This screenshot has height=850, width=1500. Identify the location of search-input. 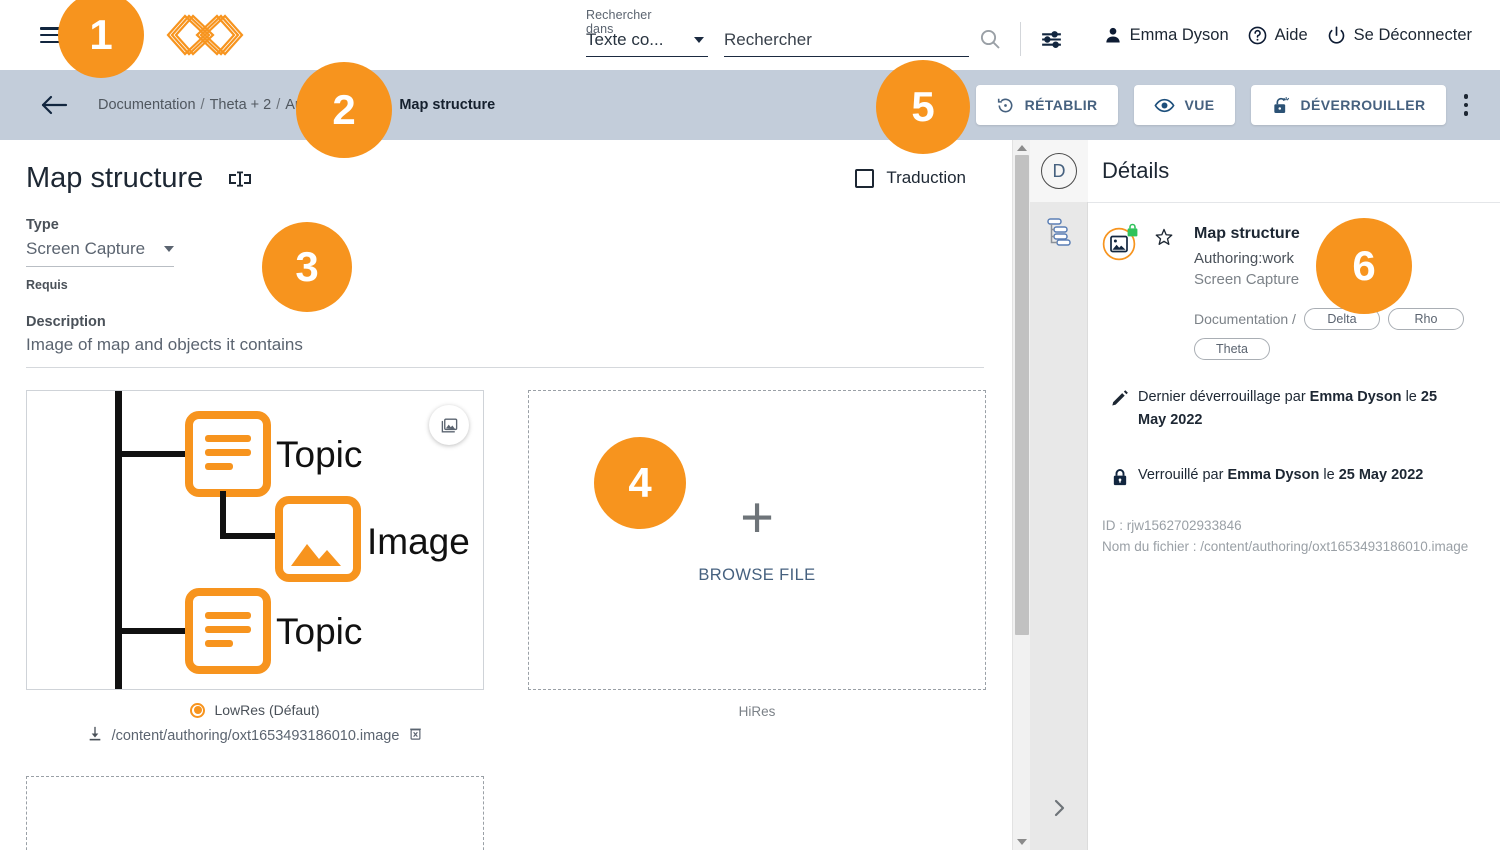
(846, 40).